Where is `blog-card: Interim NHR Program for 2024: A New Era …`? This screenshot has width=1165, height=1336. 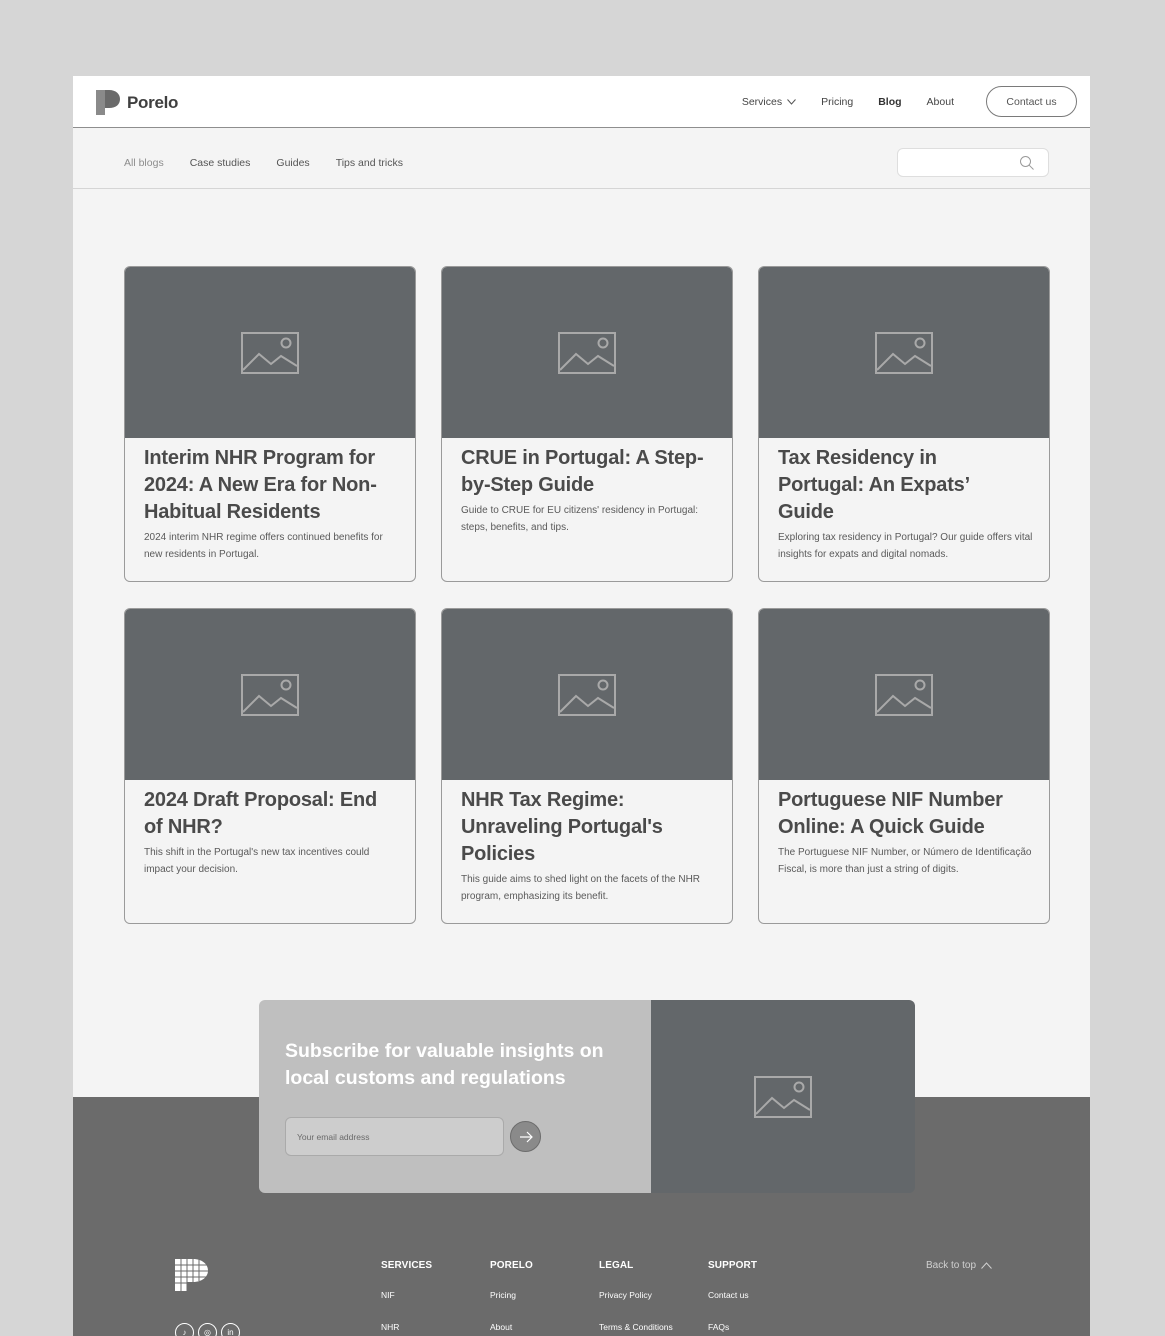 blog-card: Interim NHR Program for 2024: A New Era … is located at coordinates (270, 424).